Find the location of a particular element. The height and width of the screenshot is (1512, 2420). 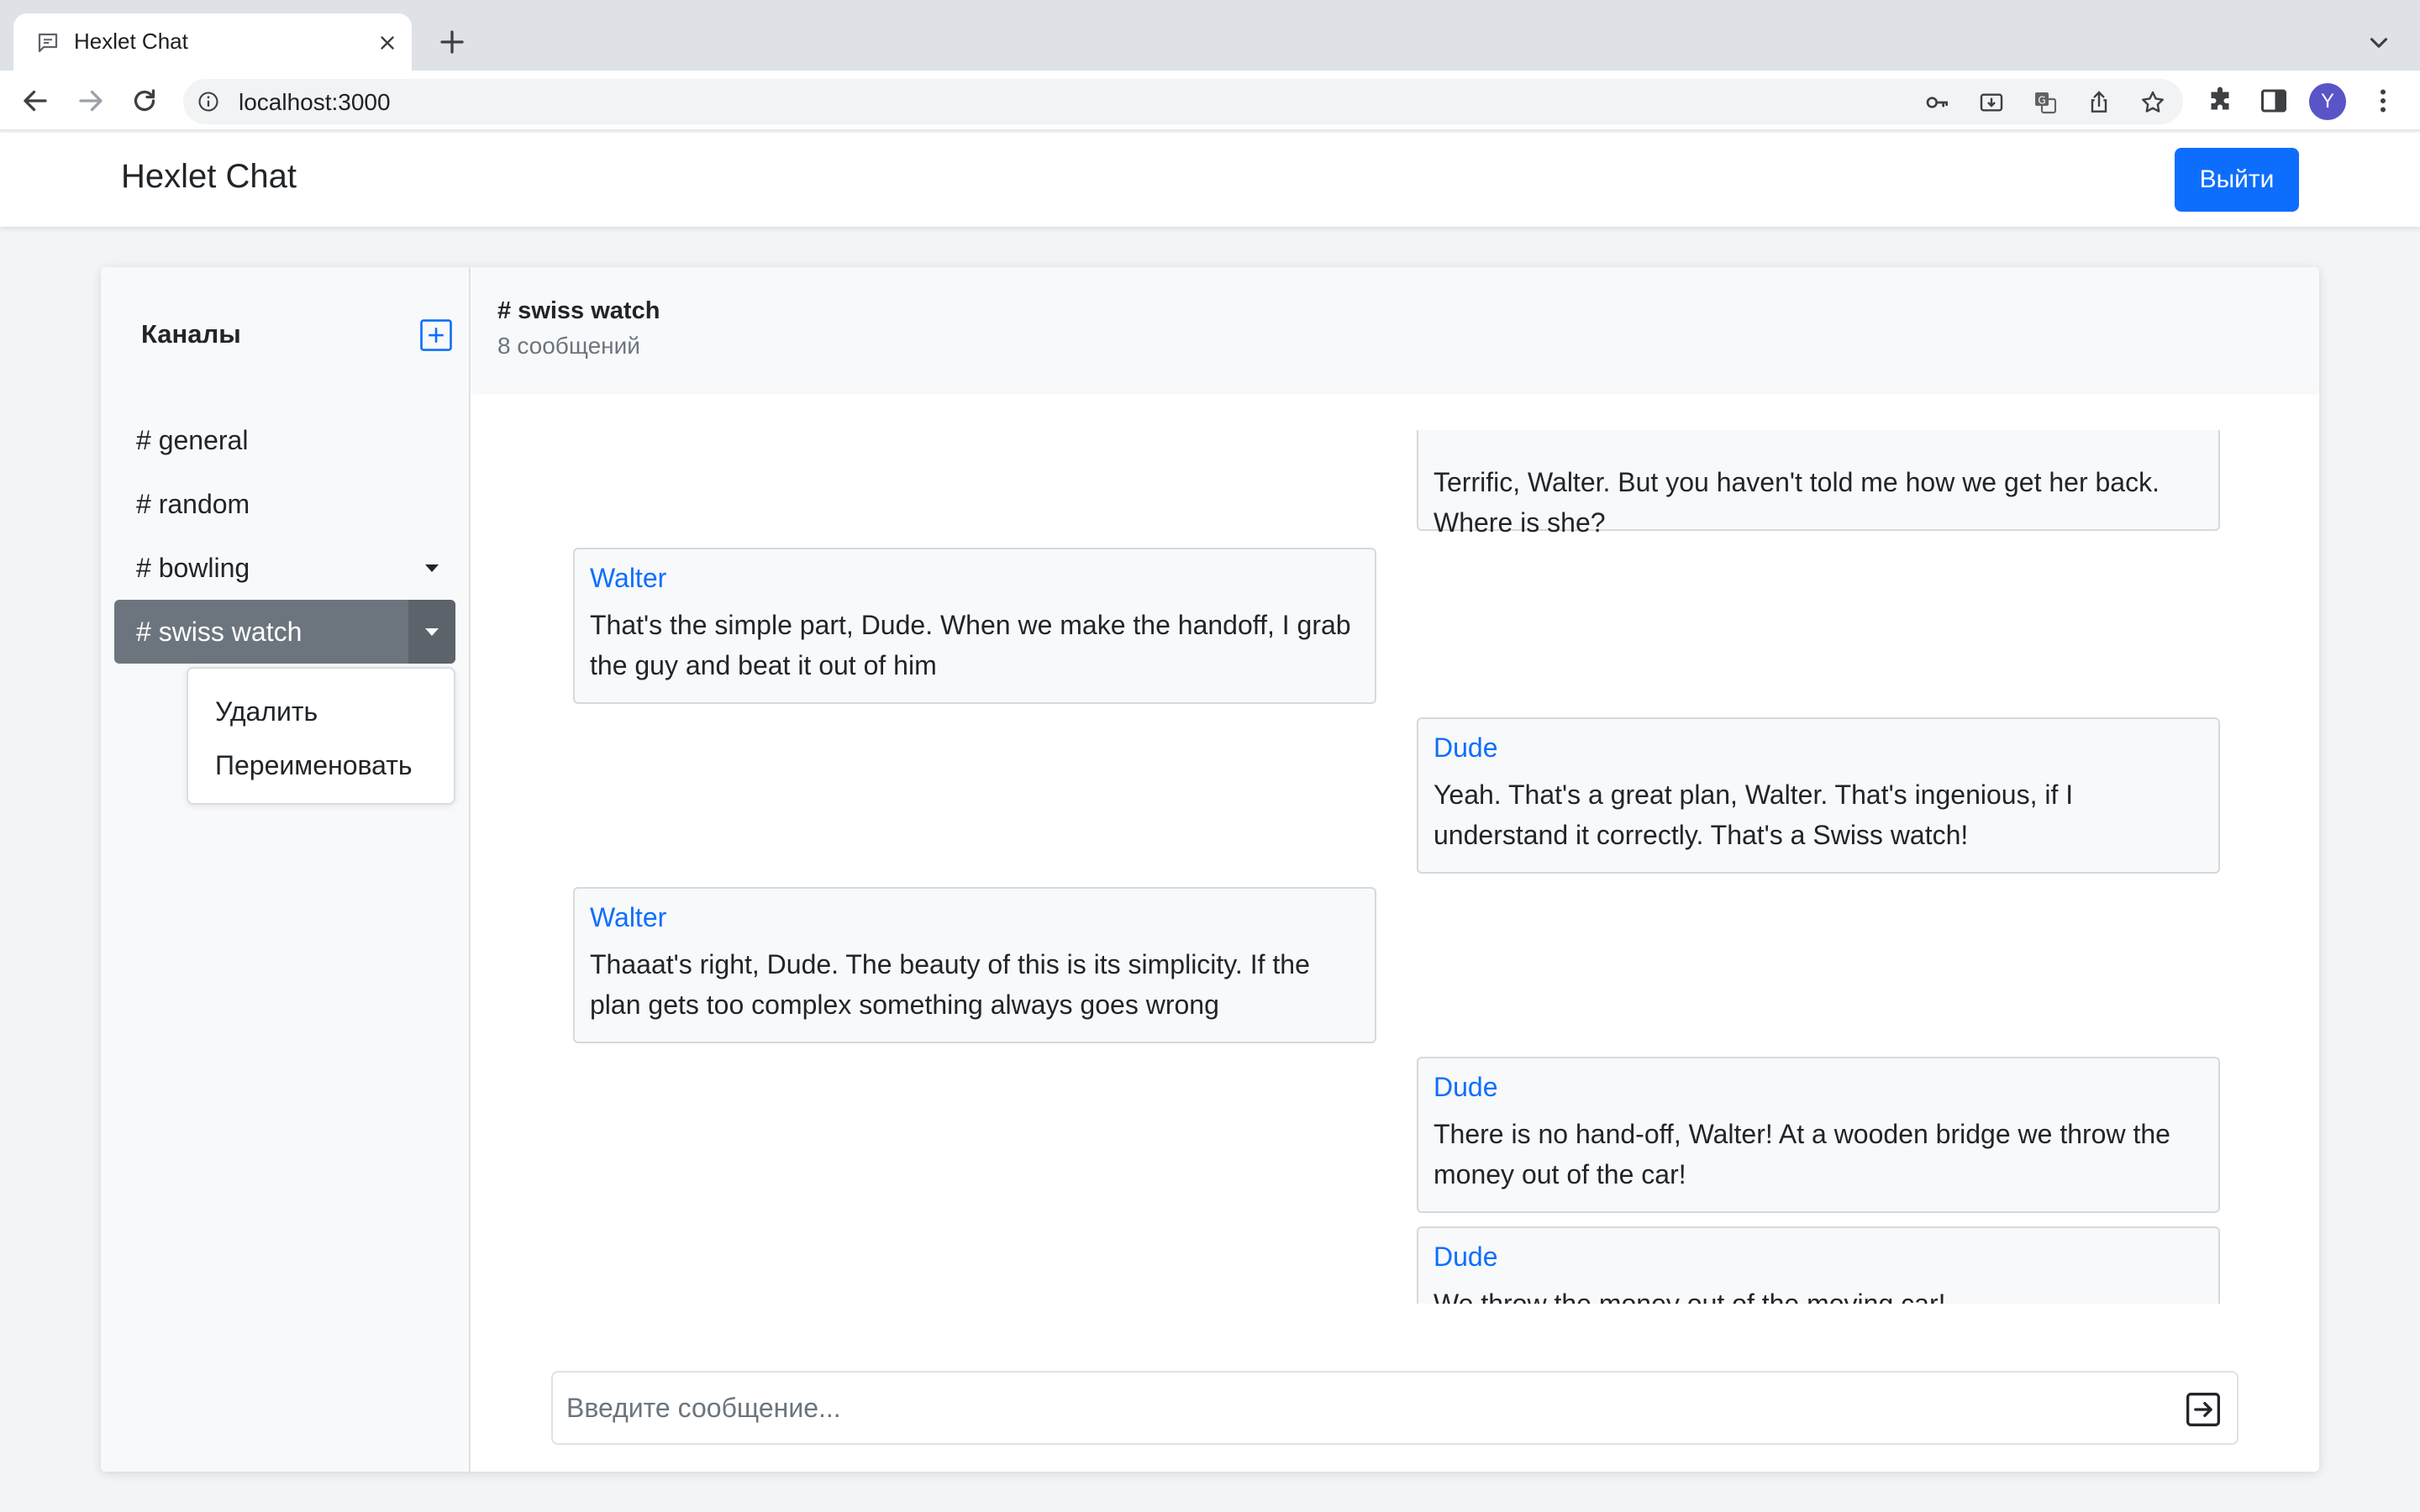

info-icon is located at coordinates (208, 101).